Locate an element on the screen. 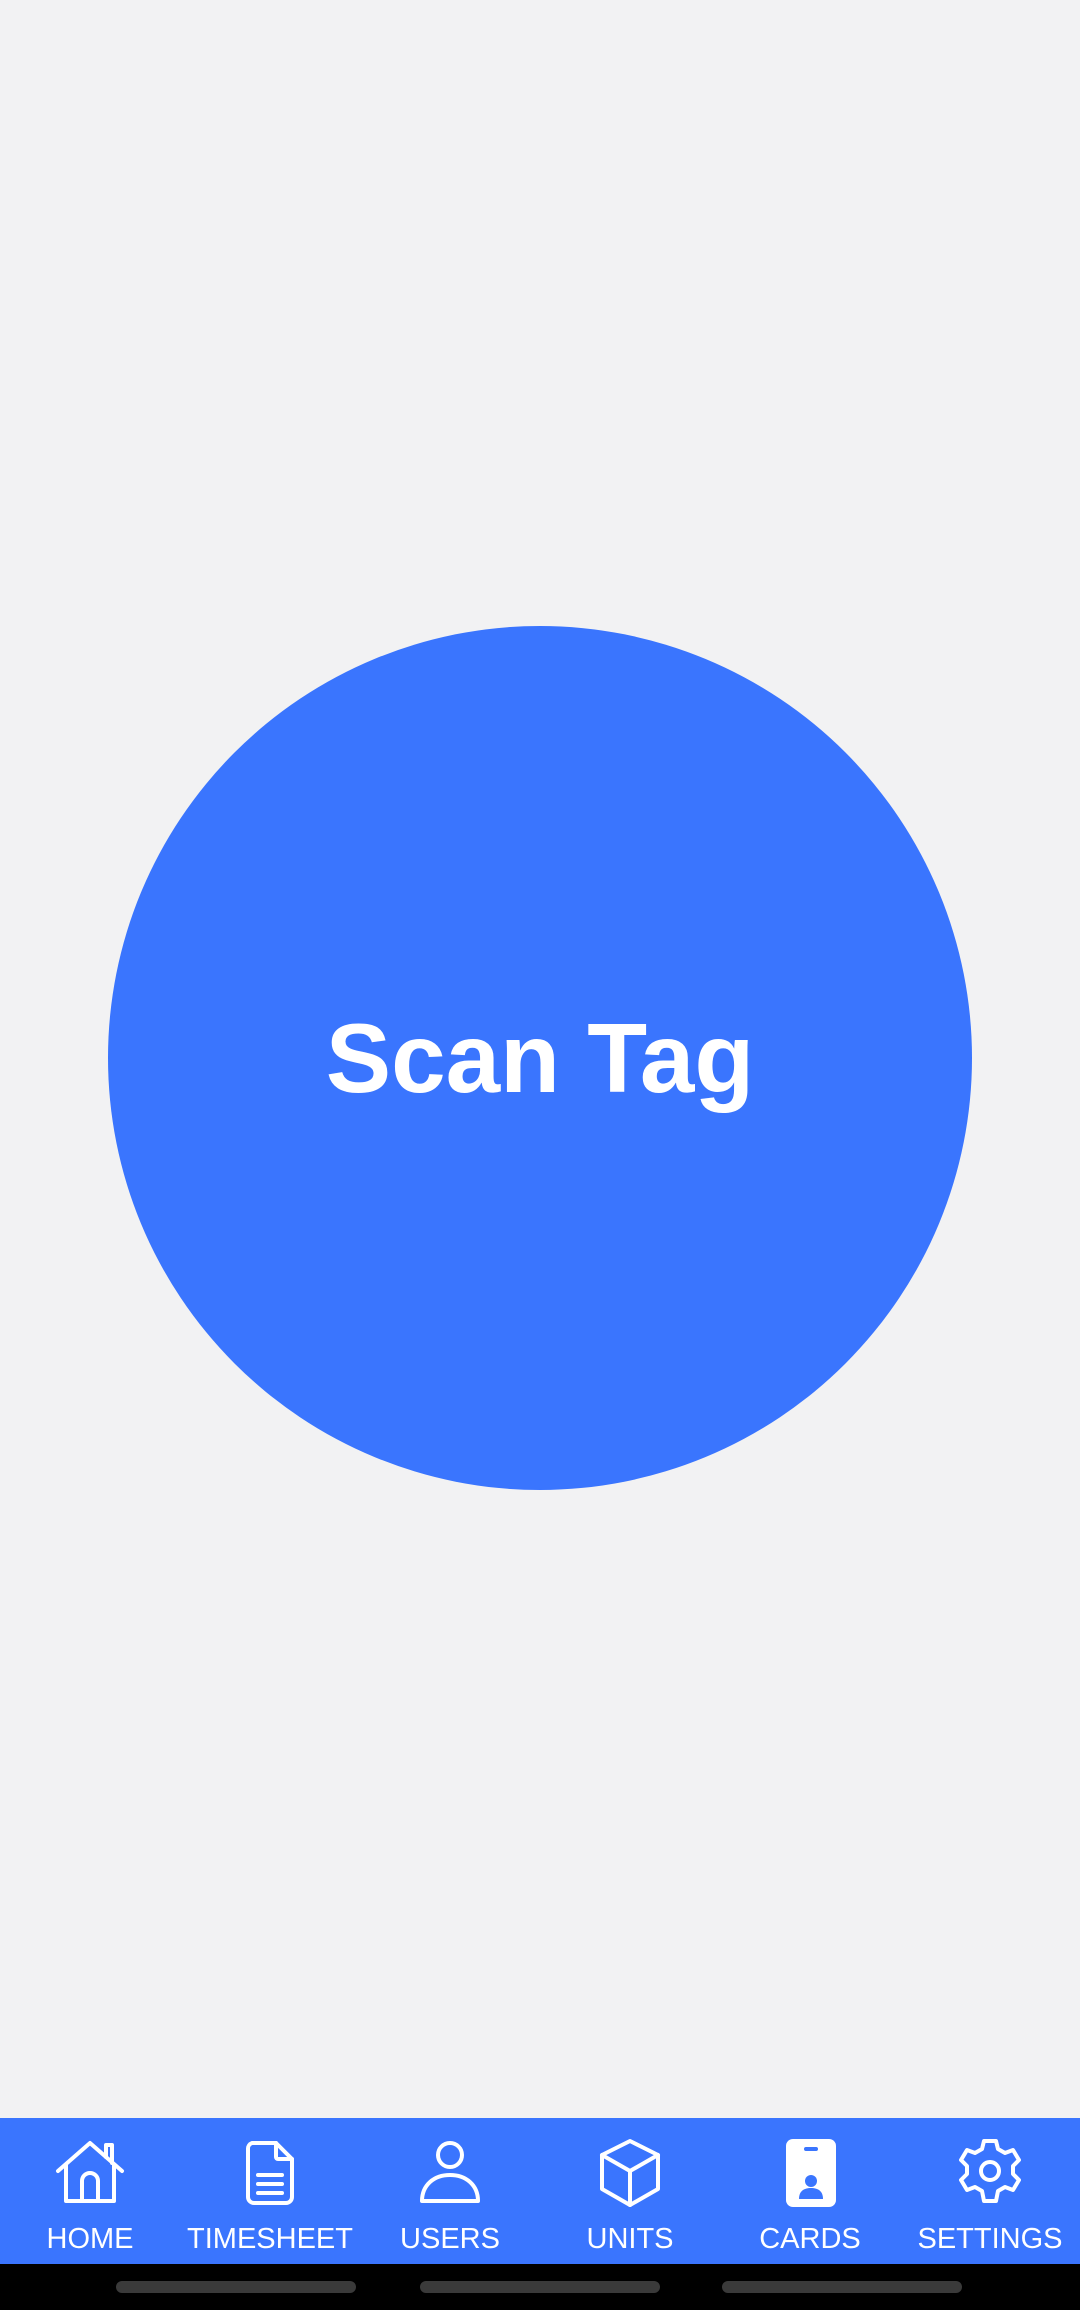 The width and height of the screenshot is (1080, 2310). home-icon is located at coordinates (90, 2173).